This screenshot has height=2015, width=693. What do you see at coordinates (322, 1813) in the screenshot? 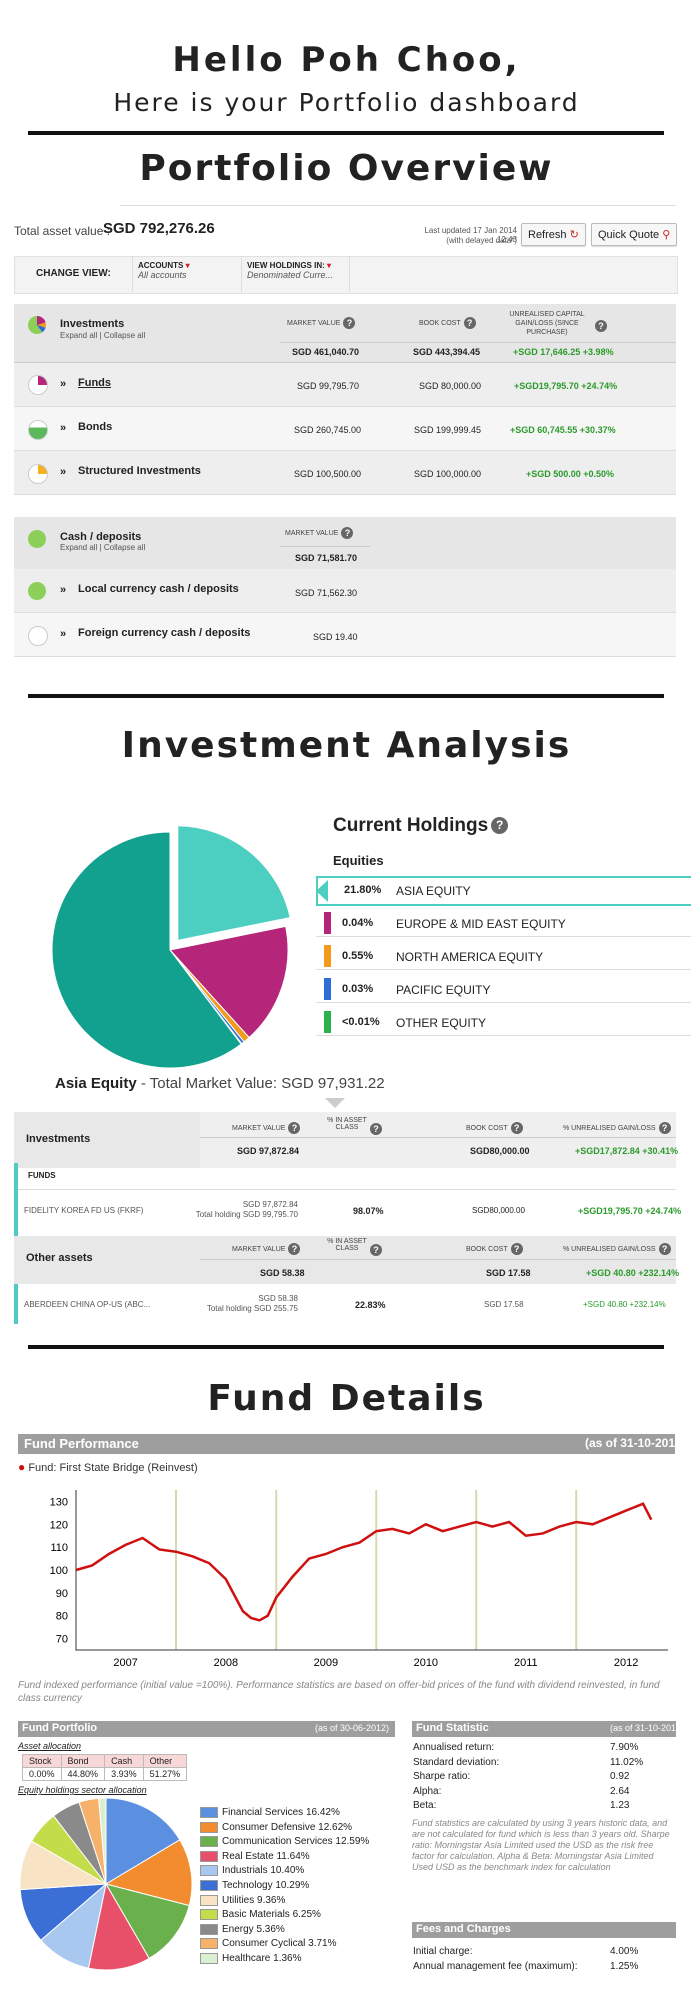
I see `sector-pct: 16.42%` at bounding box center [322, 1813].